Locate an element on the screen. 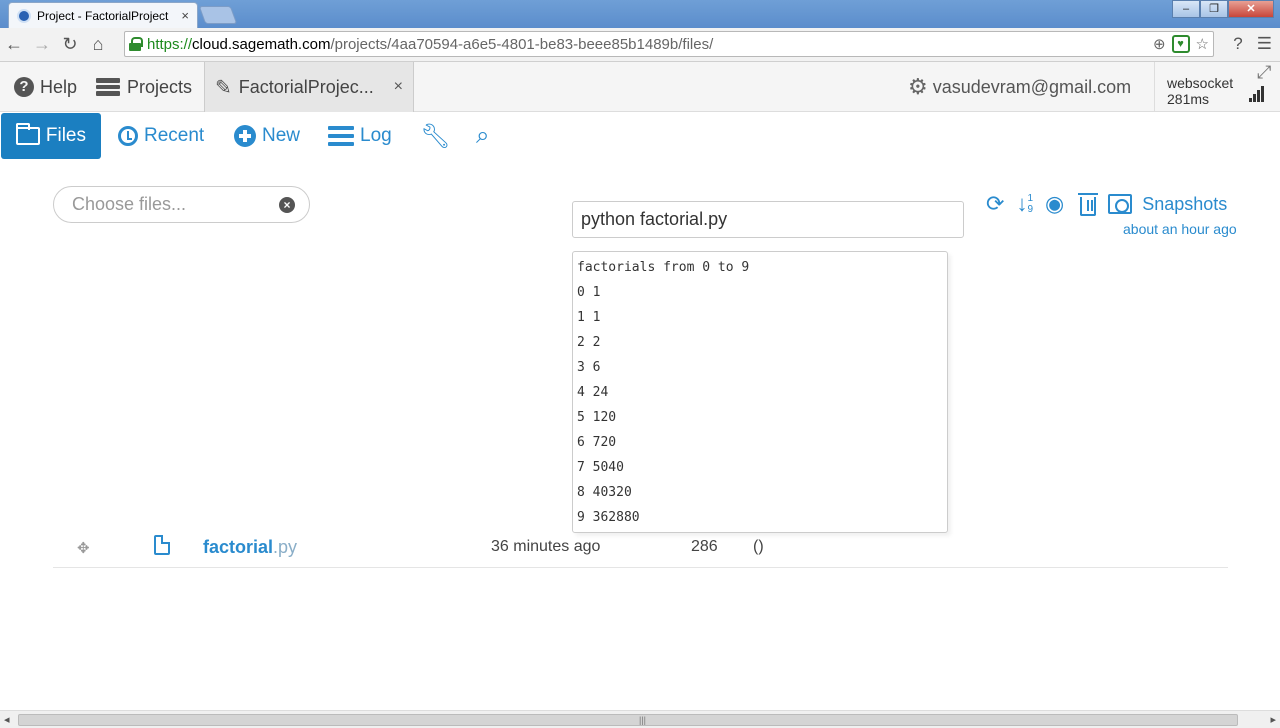 The image size is (1280, 728). output-line: 8 40320 is located at coordinates (604, 492).